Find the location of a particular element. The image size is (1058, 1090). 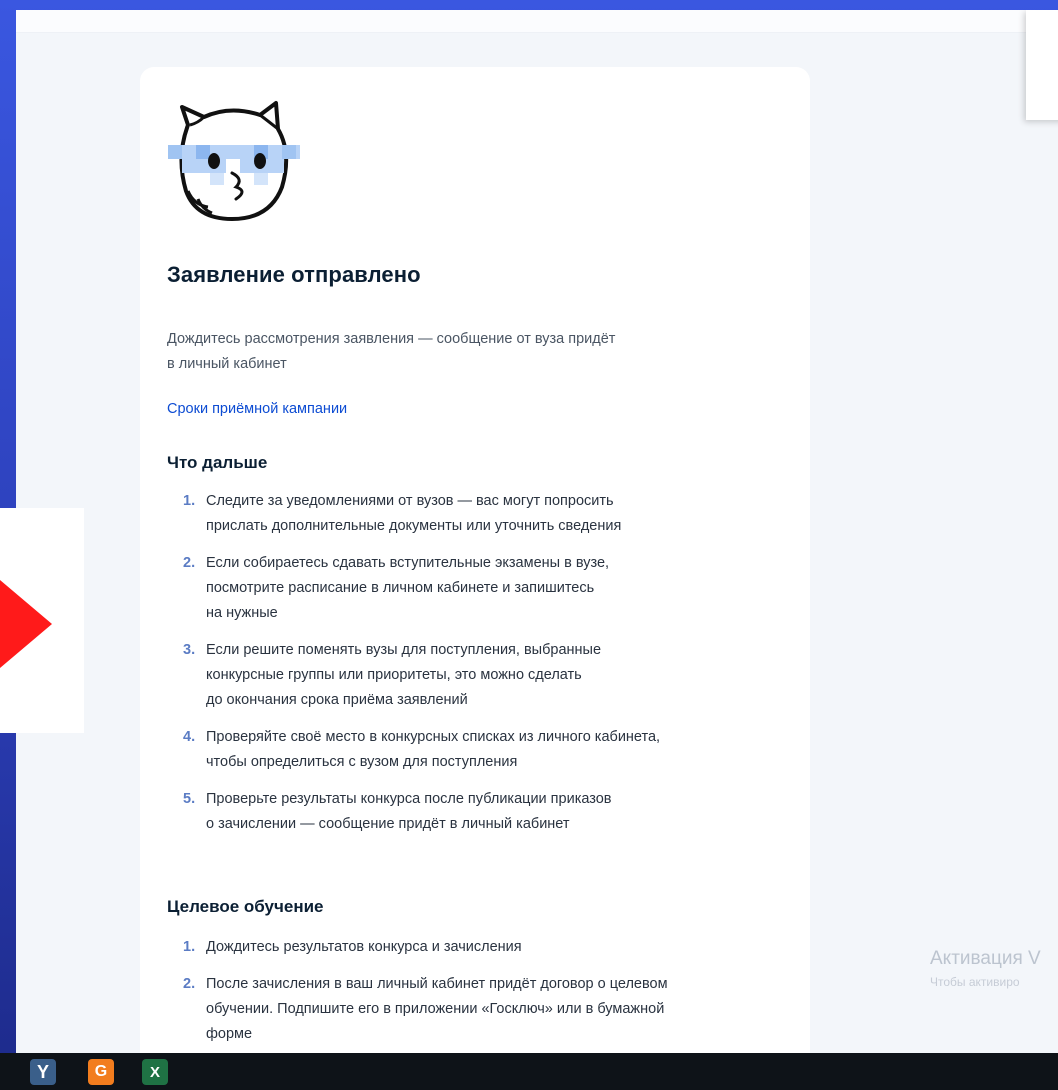

yandex-browser-letter: Y is located at coordinates (42, 1071).